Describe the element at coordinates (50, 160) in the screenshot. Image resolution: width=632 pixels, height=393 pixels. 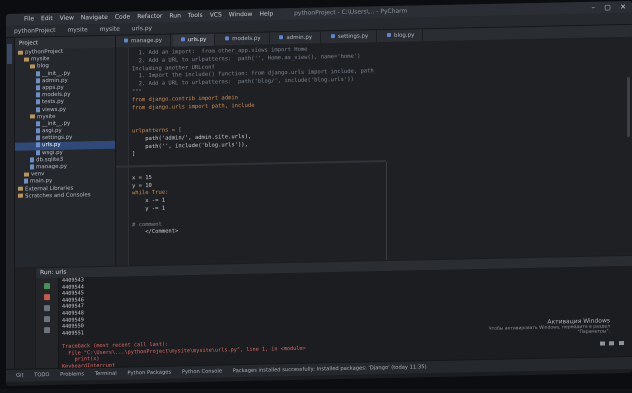
I see `tree-item-label: db.sqlite3` at that location.